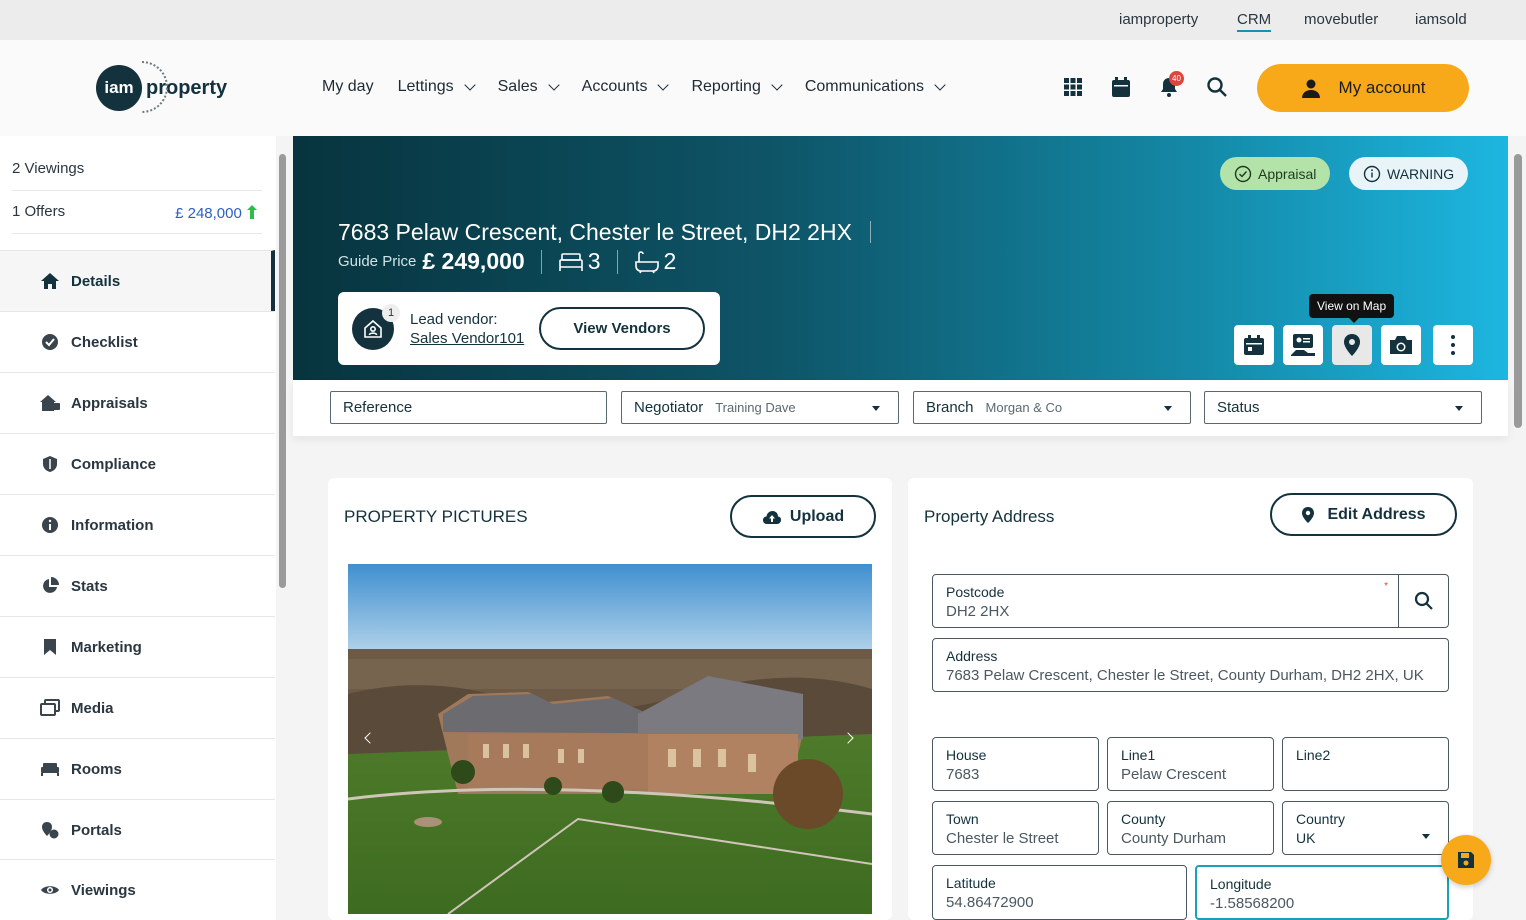  What do you see at coordinates (541, 261) in the screenshot?
I see `divider` at bounding box center [541, 261].